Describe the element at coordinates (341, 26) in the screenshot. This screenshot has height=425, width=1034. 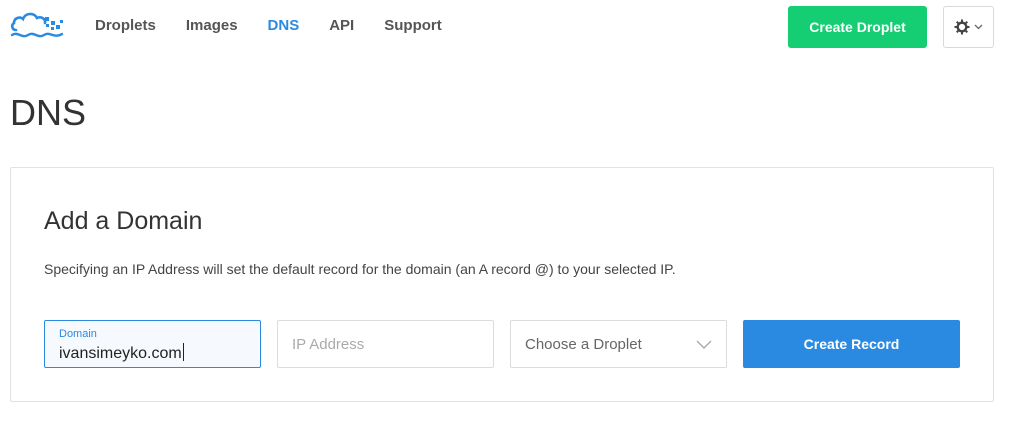
I see `nav-item-api: API` at that location.